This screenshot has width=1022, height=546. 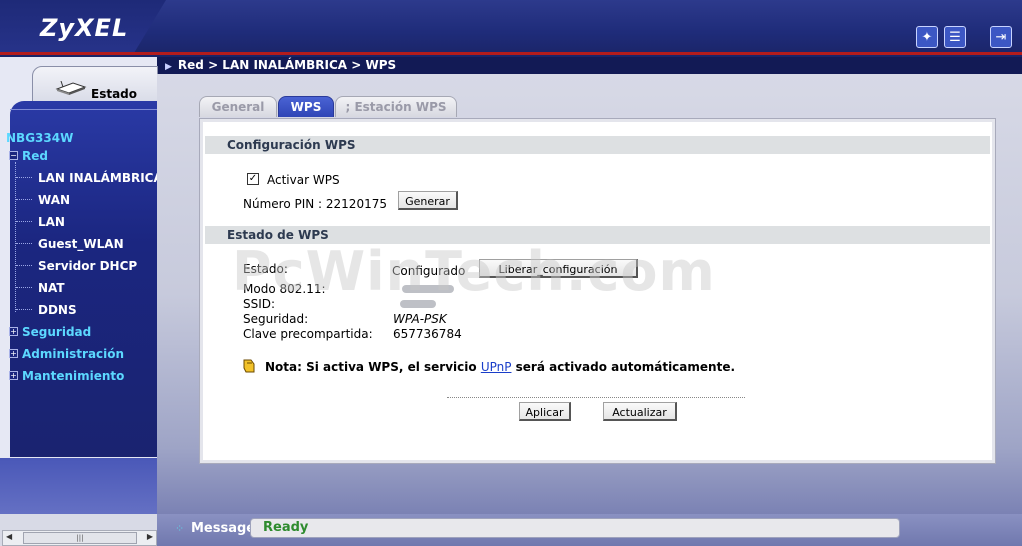 I want to click on nav-item-wan: WAN, so click(x=54, y=200).